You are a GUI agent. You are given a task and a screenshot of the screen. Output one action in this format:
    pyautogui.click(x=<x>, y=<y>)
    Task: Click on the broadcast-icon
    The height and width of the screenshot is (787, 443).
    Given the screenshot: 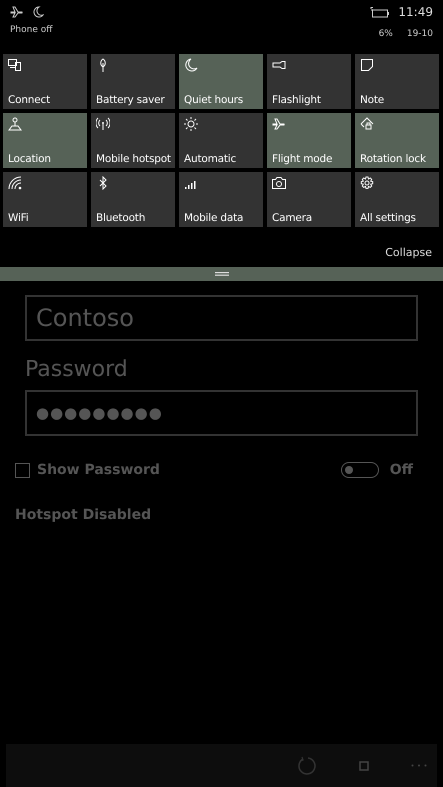 What is the action you would take?
    pyautogui.click(x=103, y=124)
    